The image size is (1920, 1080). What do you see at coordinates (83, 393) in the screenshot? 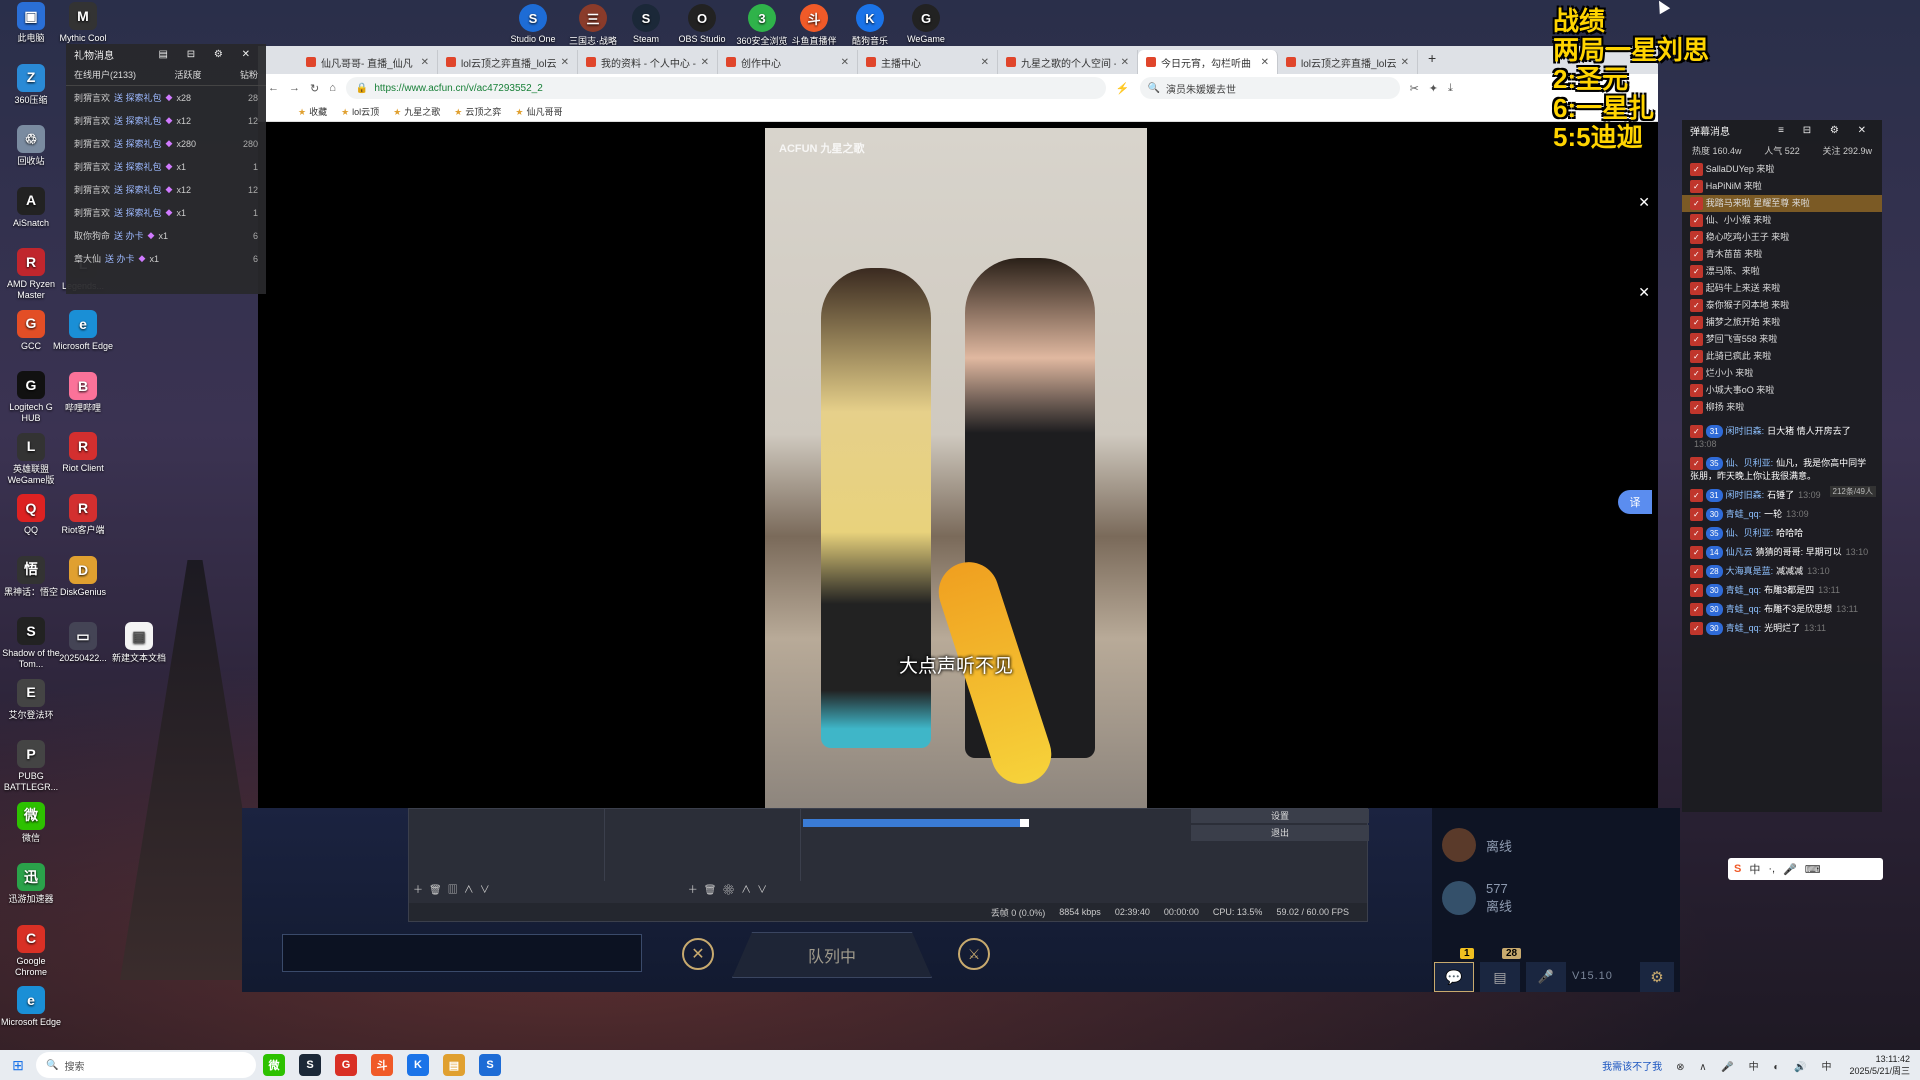
I see `desktop-icon: B 哔哩哔哩` at bounding box center [83, 393].